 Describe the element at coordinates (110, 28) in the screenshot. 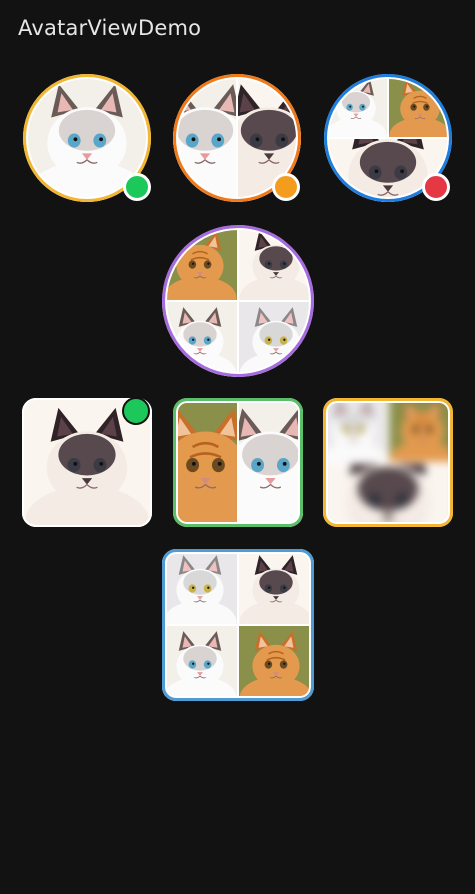

I see `app-title: AvatarViewDemo` at that location.